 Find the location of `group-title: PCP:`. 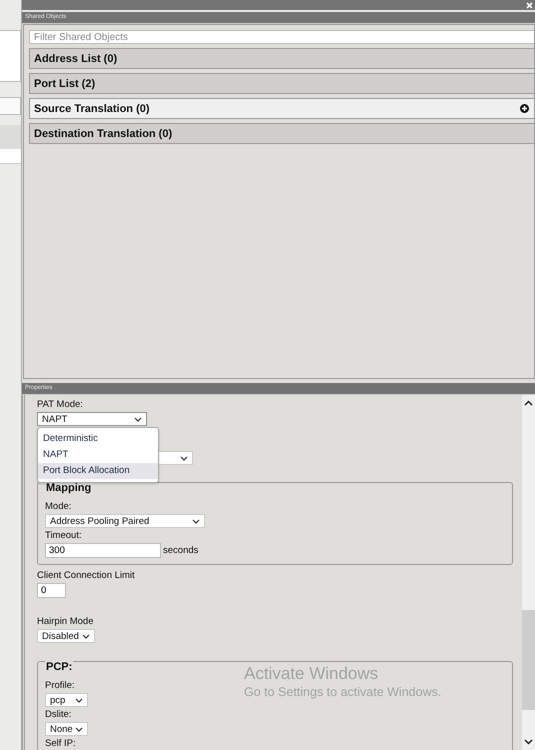

group-title: PCP: is located at coordinates (59, 667).